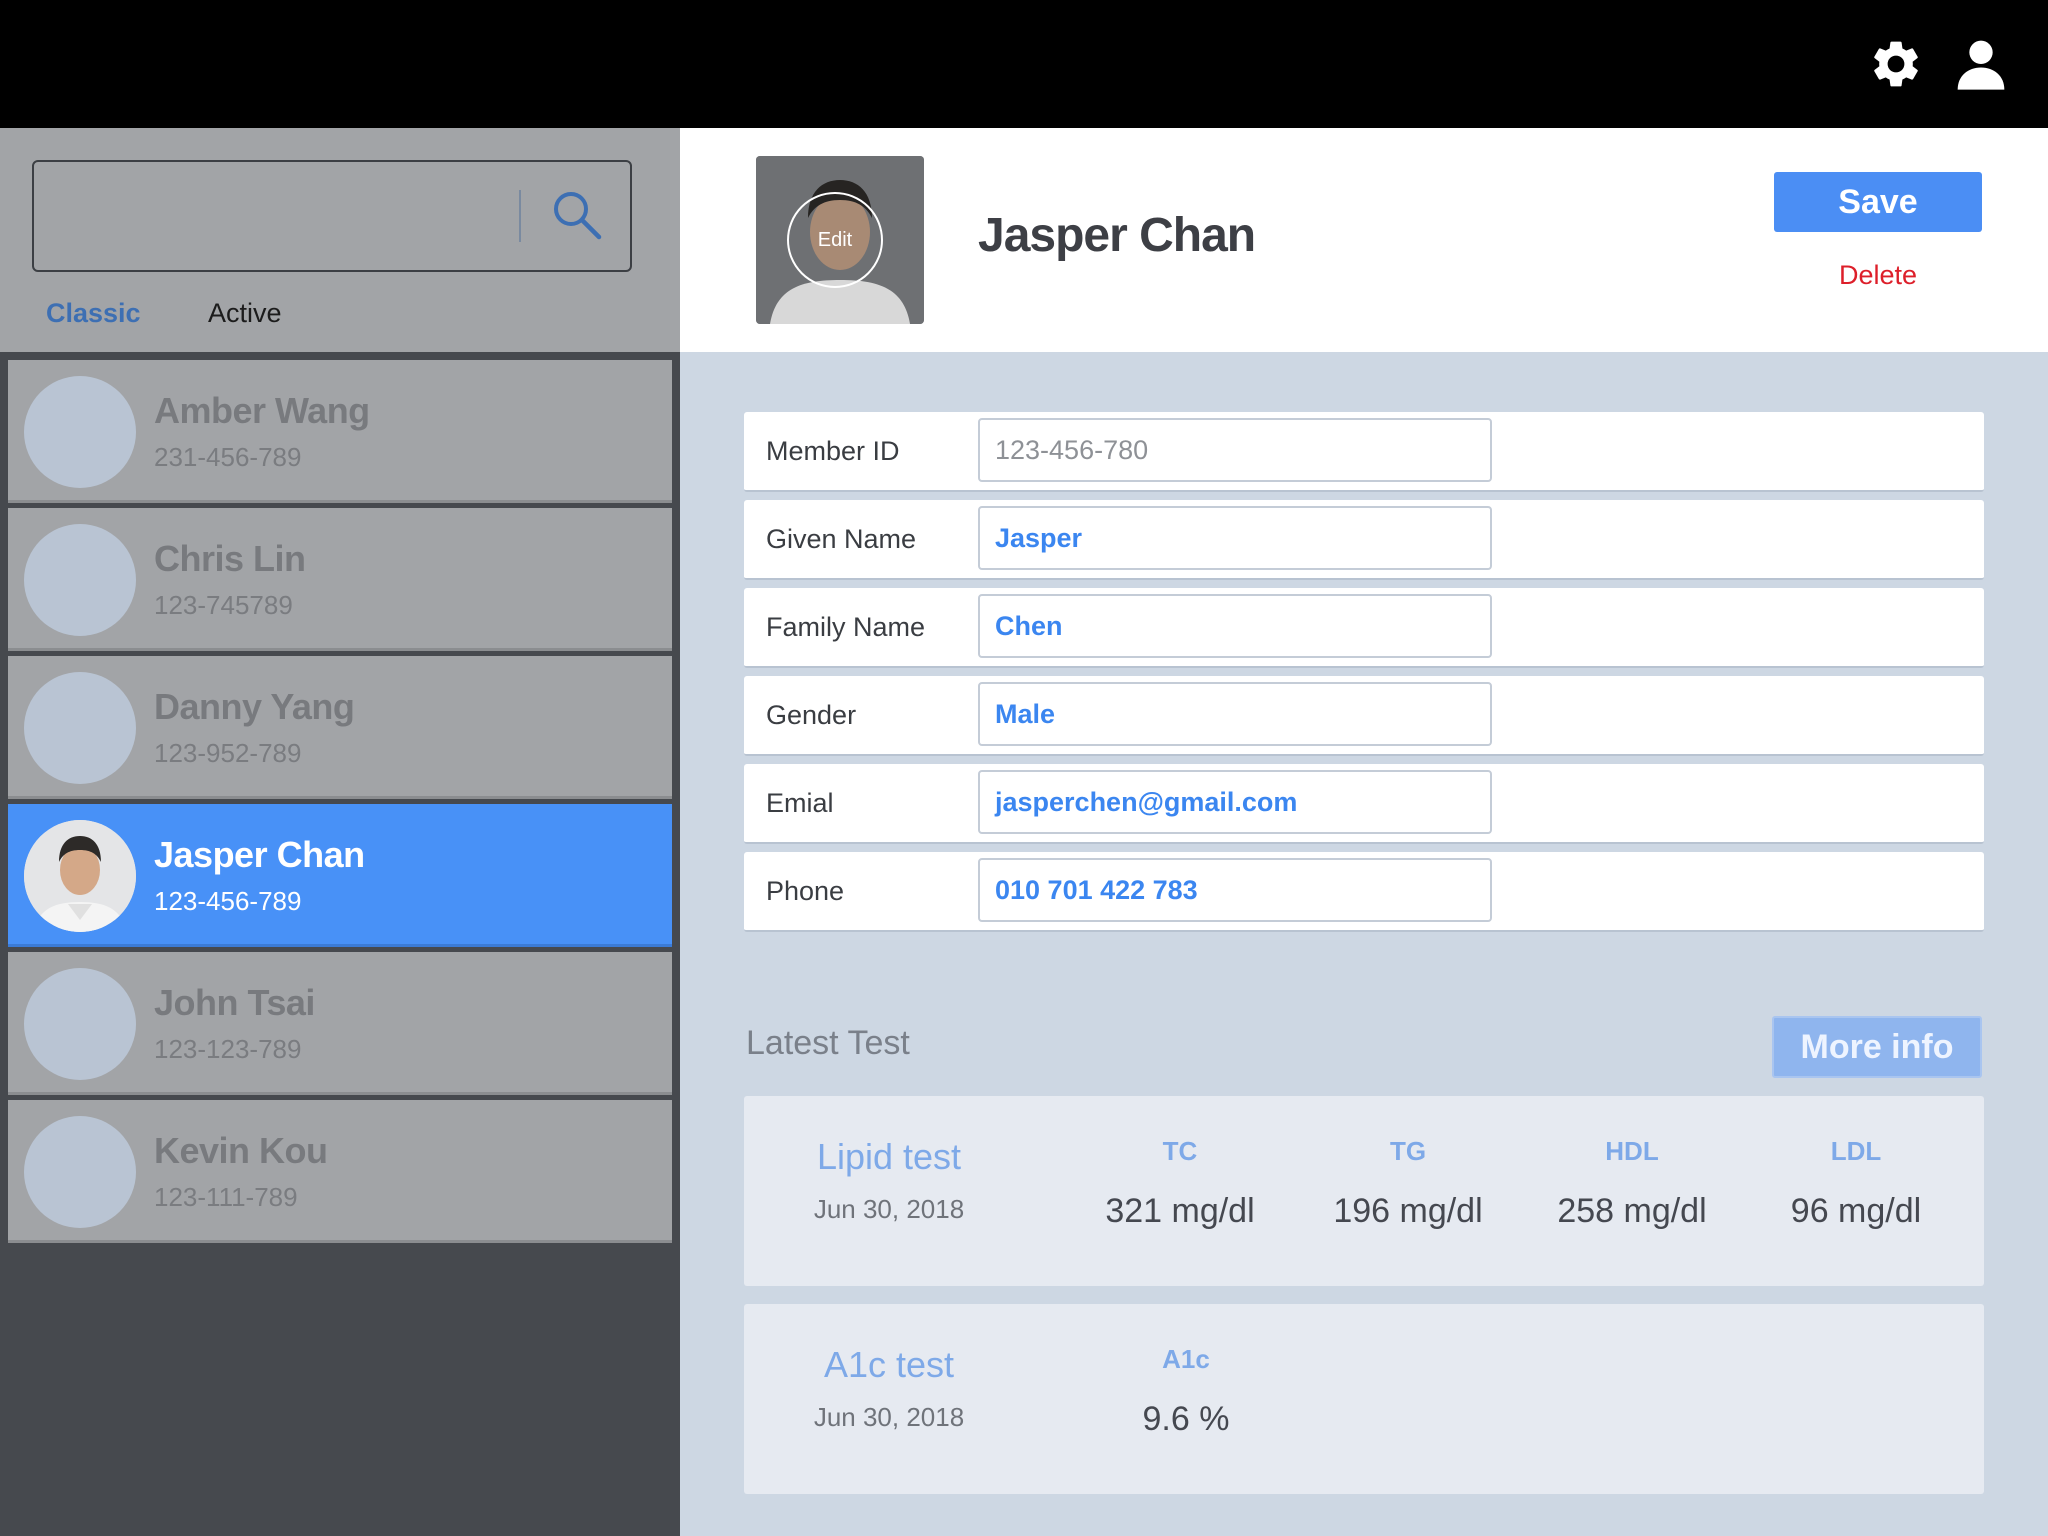  What do you see at coordinates (230, 558) in the screenshot?
I see `member-name: Chris Lin` at bounding box center [230, 558].